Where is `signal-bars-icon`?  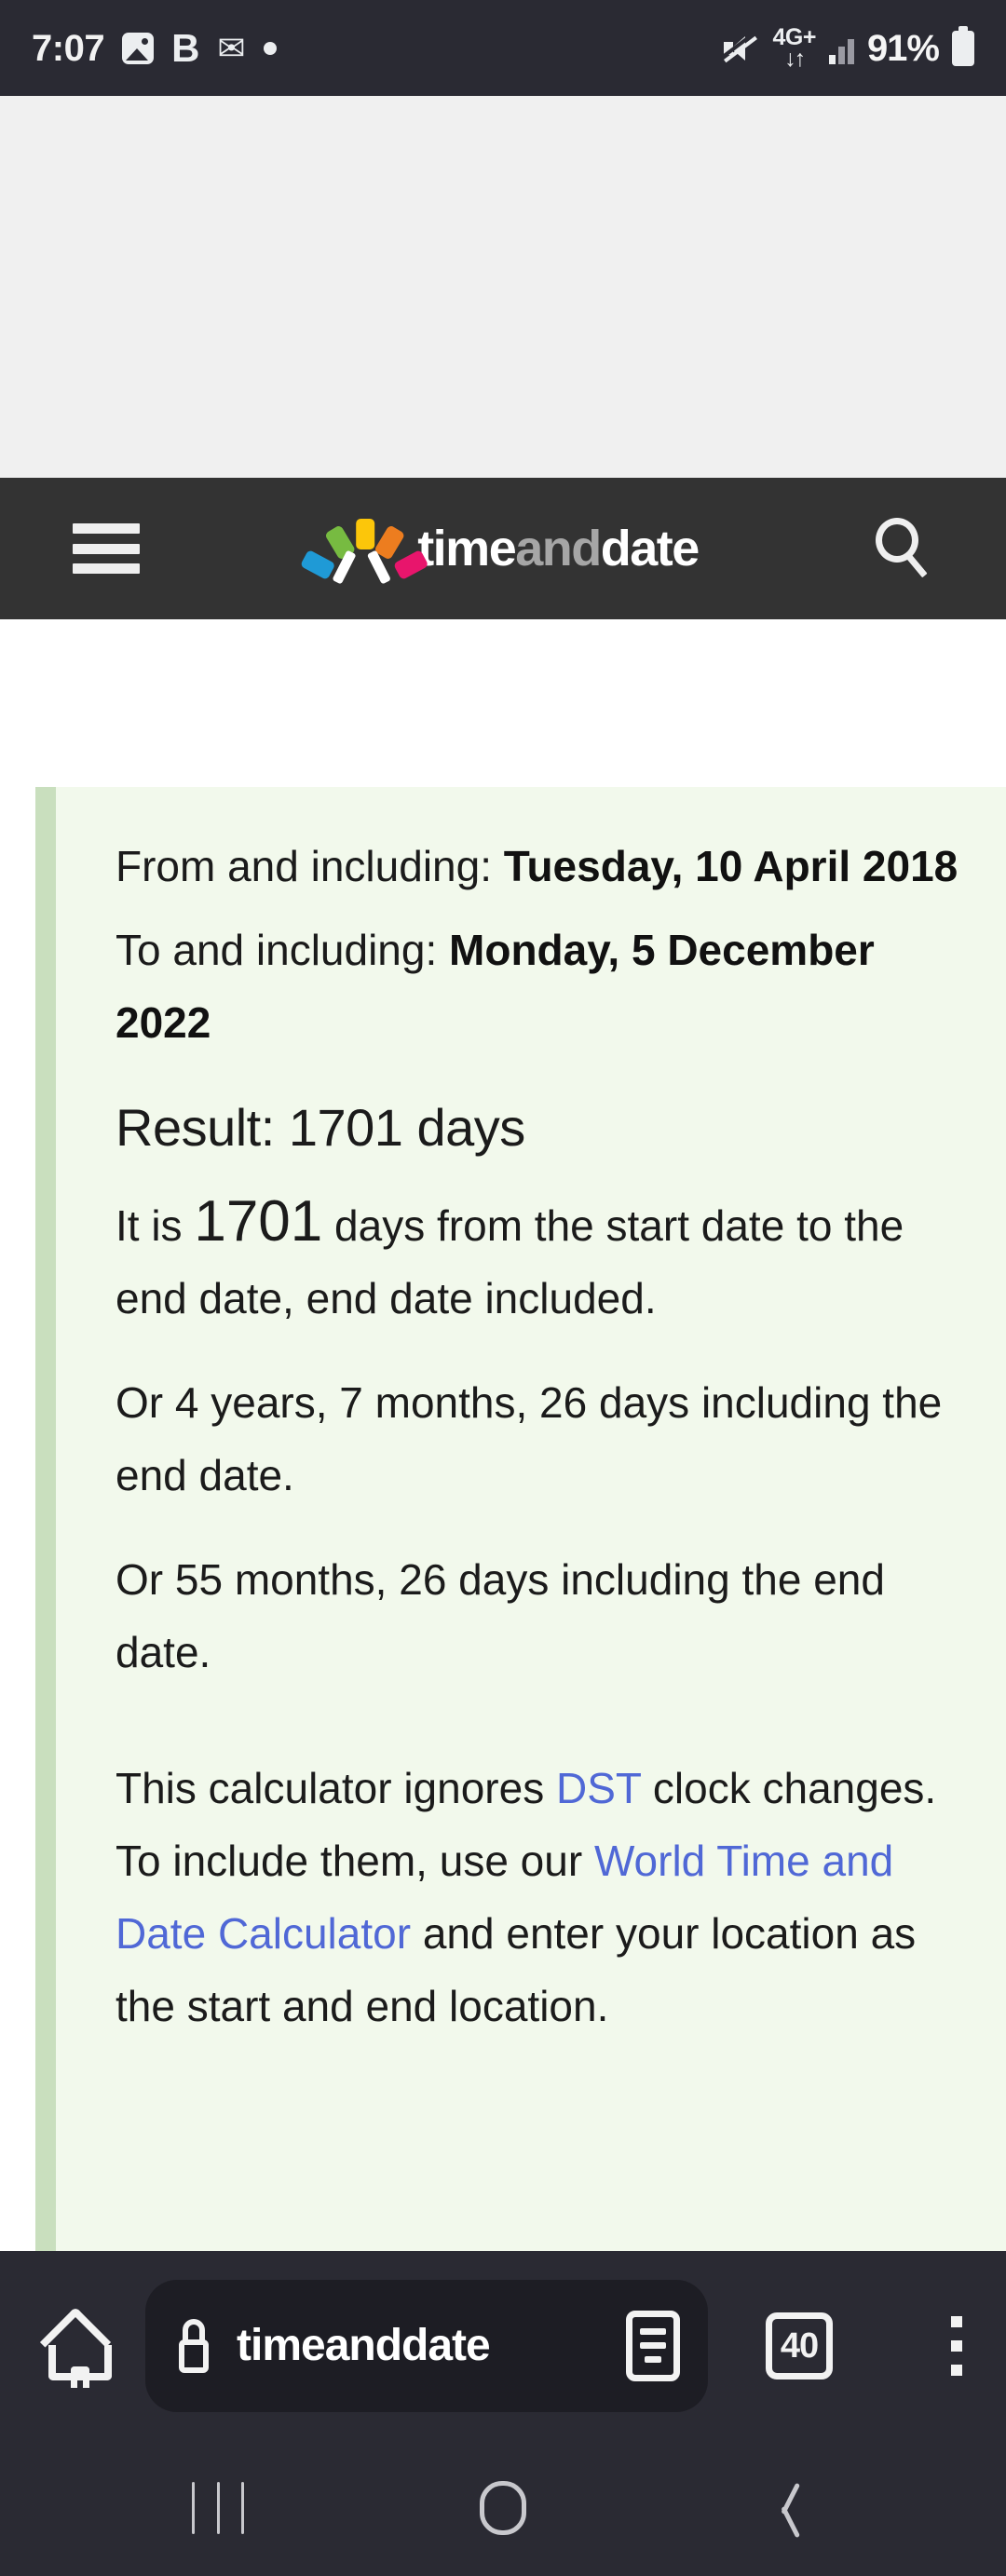 signal-bars-icon is located at coordinates (841, 48).